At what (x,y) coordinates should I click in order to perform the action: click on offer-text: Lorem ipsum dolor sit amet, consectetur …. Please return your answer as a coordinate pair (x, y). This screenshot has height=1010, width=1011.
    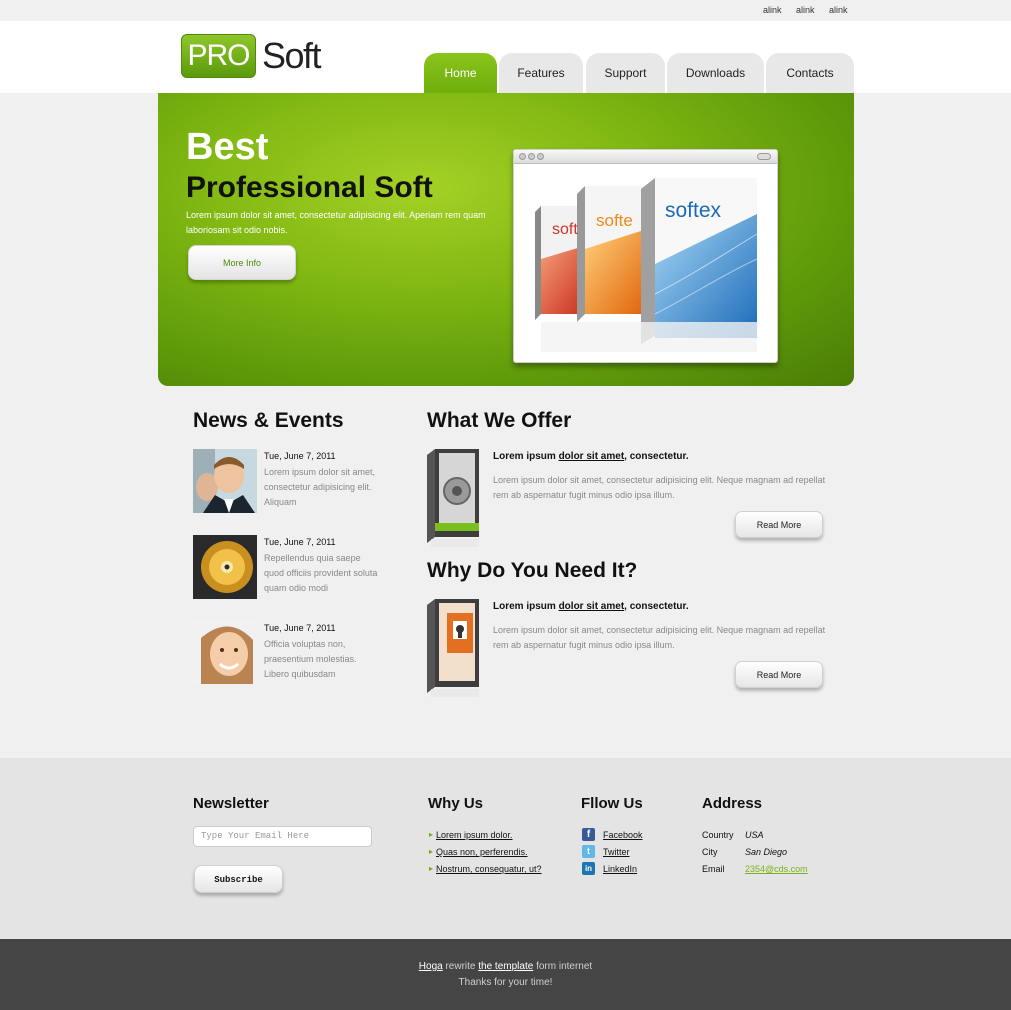
    Looking at the image, I should click on (659, 487).